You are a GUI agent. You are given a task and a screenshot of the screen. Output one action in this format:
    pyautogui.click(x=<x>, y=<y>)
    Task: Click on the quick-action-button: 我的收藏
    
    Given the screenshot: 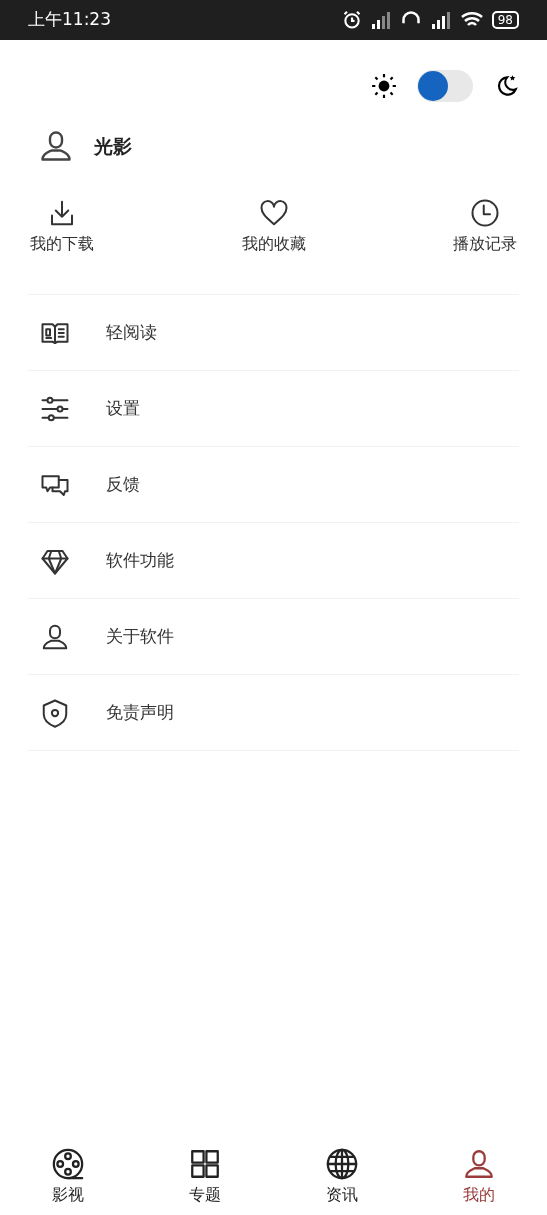 What is the action you would take?
    pyautogui.click(x=273, y=227)
    